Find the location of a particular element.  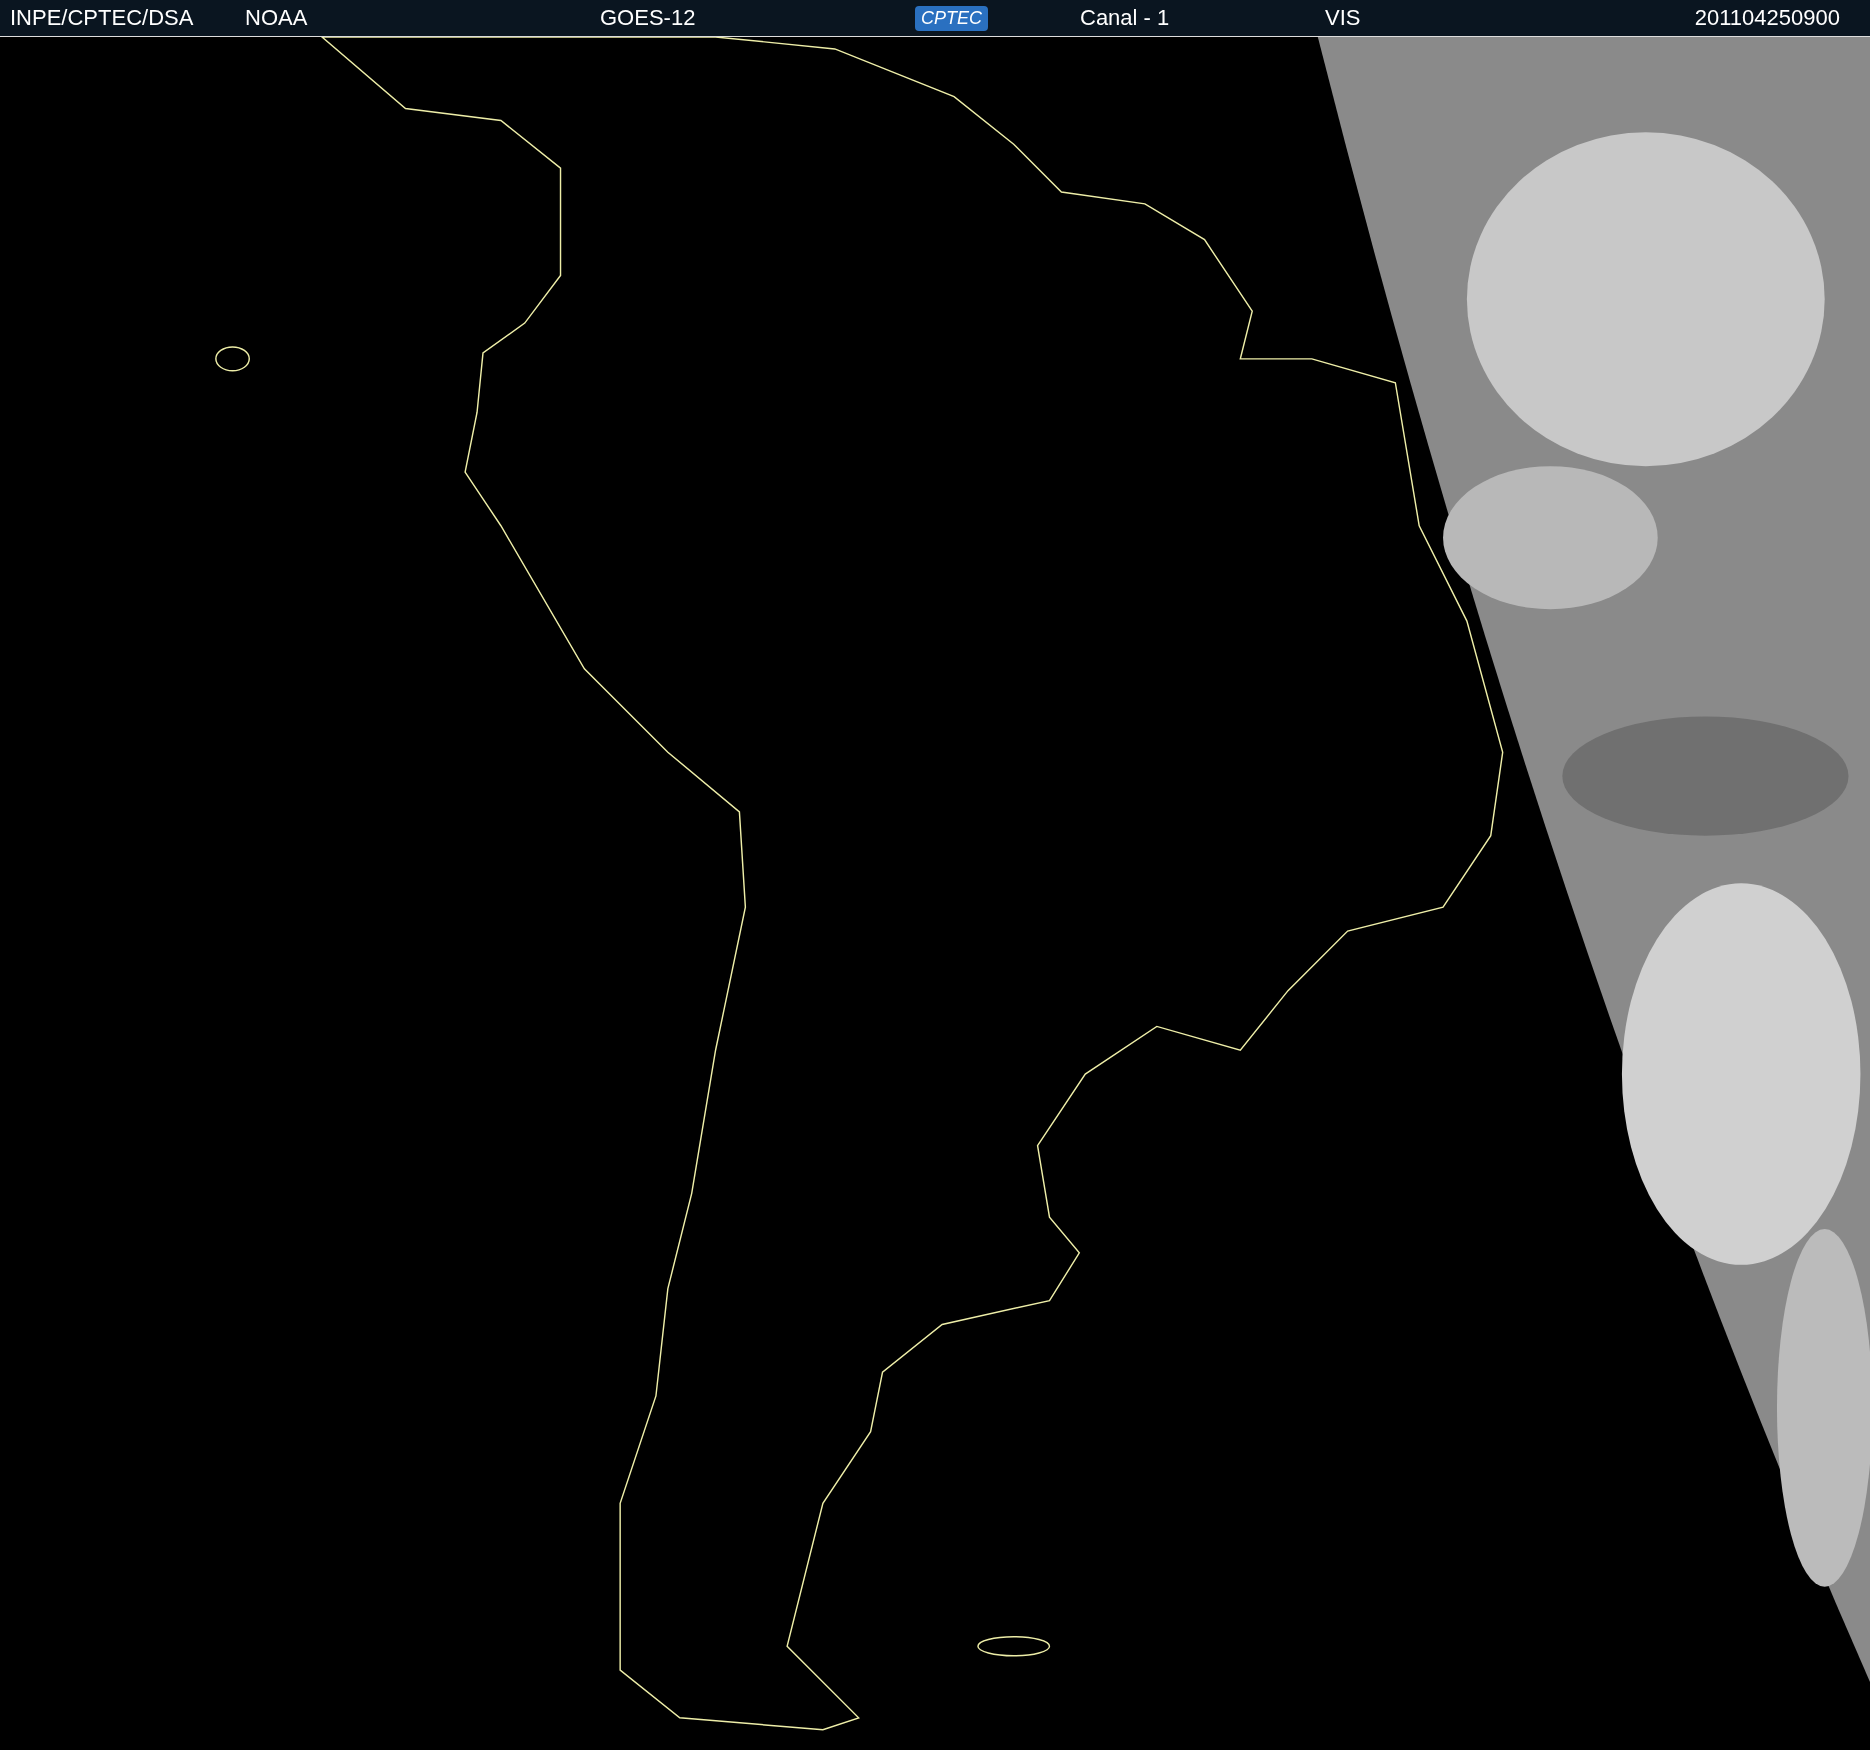

header-text: Canal - 1 is located at coordinates (1125, 18).